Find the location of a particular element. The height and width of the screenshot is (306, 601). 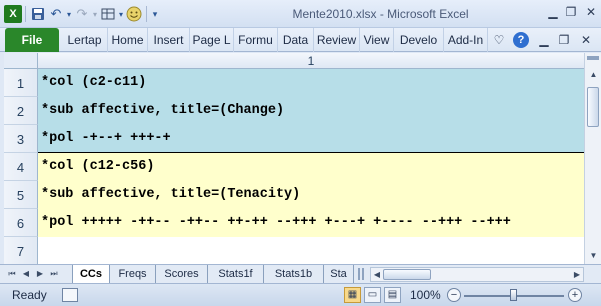

tab-review: Review is located at coordinates (337, 40).